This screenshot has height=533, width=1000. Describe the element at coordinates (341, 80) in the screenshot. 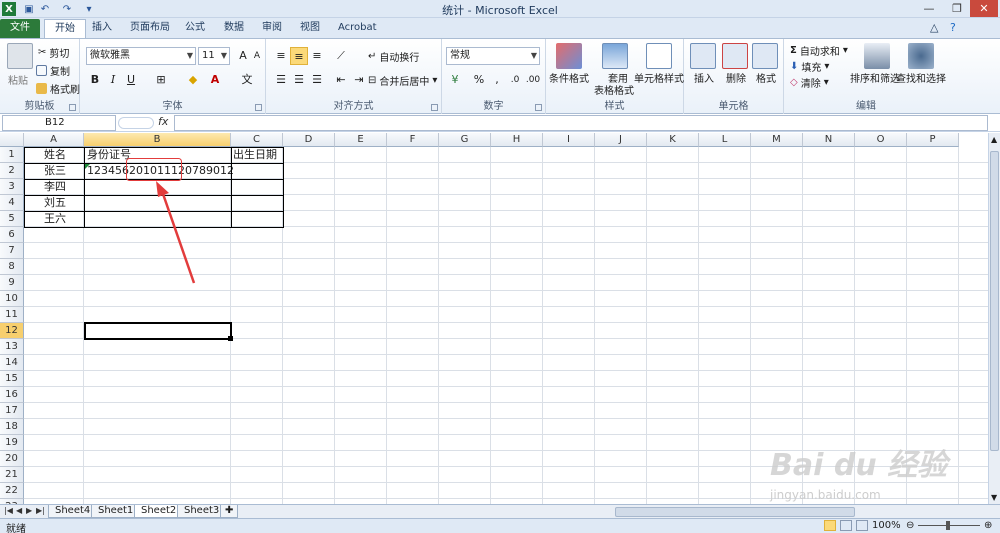

I see `decrease-indent-icon: ⇤` at that location.